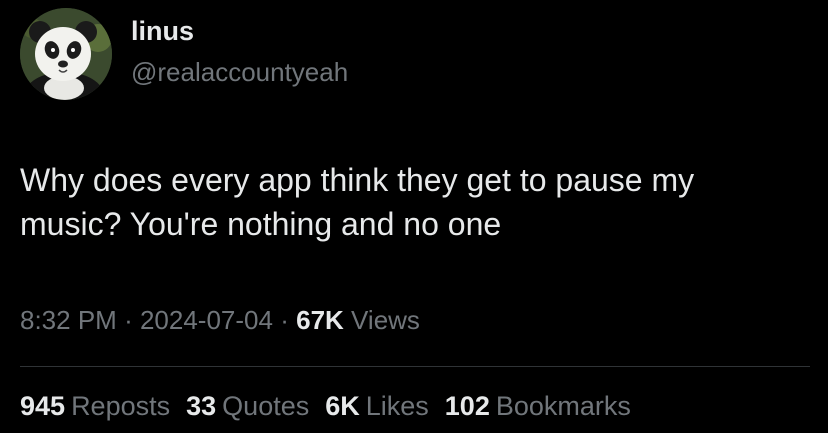 The width and height of the screenshot is (828, 433). Describe the element at coordinates (201, 406) in the screenshot. I see `quotes-count: 33` at that location.